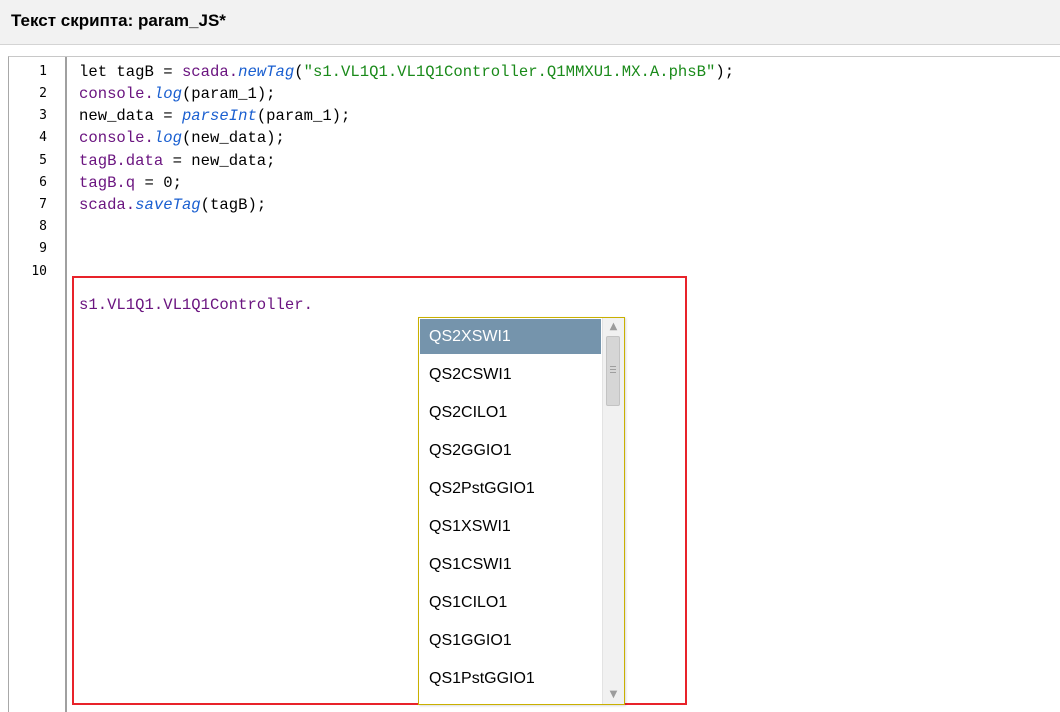  Describe the element at coordinates (510, 336) in the screenshot. I see `autocomplete-item: QS2XSWI1` at that location.